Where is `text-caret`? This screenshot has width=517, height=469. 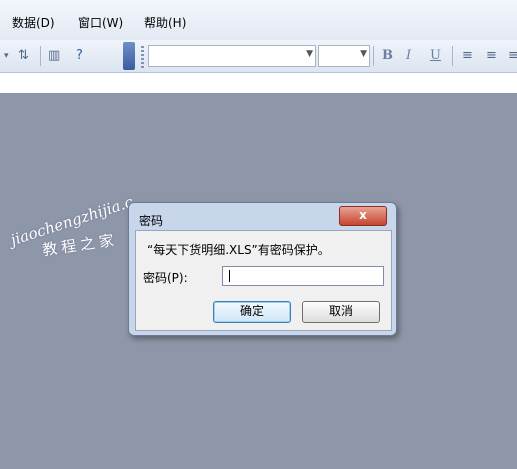 text-caret is located at coordinates (229, 276).